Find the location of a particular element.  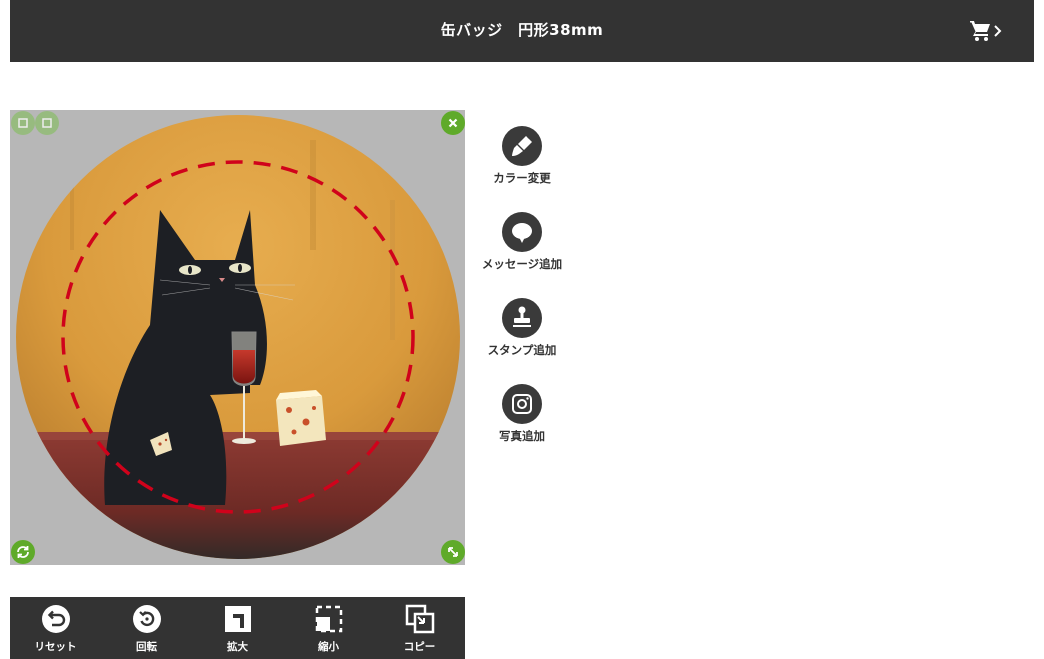

copy-icon is located at coordinates (420, 619).